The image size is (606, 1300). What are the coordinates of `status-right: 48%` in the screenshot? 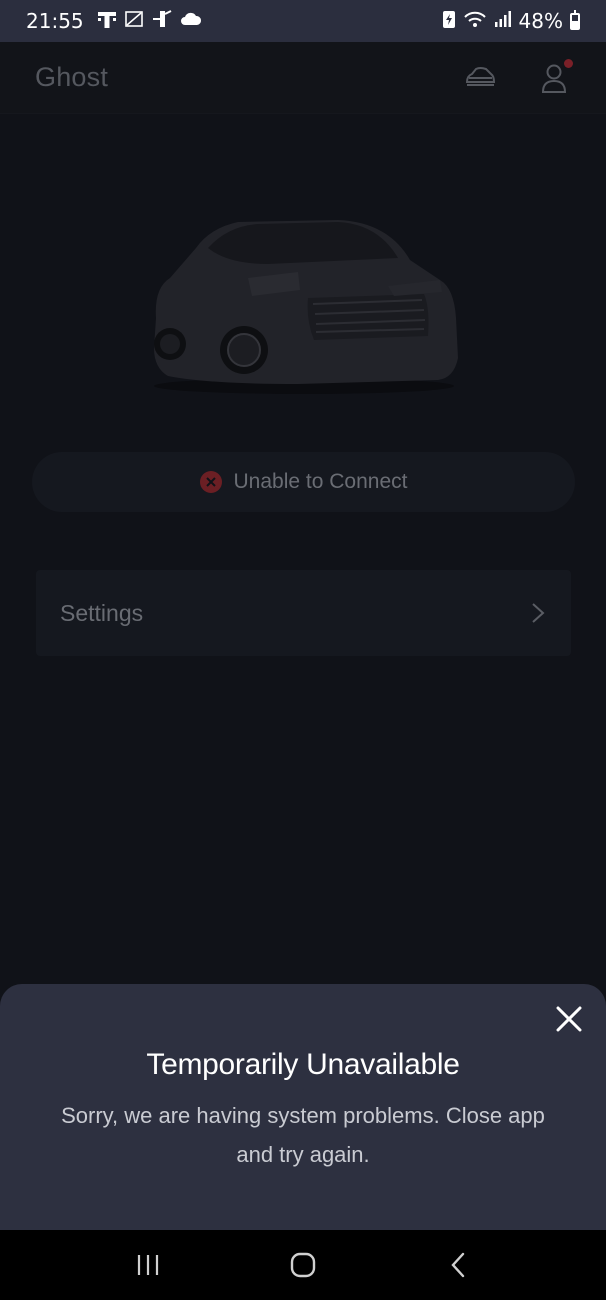 It's located at (511, 21).